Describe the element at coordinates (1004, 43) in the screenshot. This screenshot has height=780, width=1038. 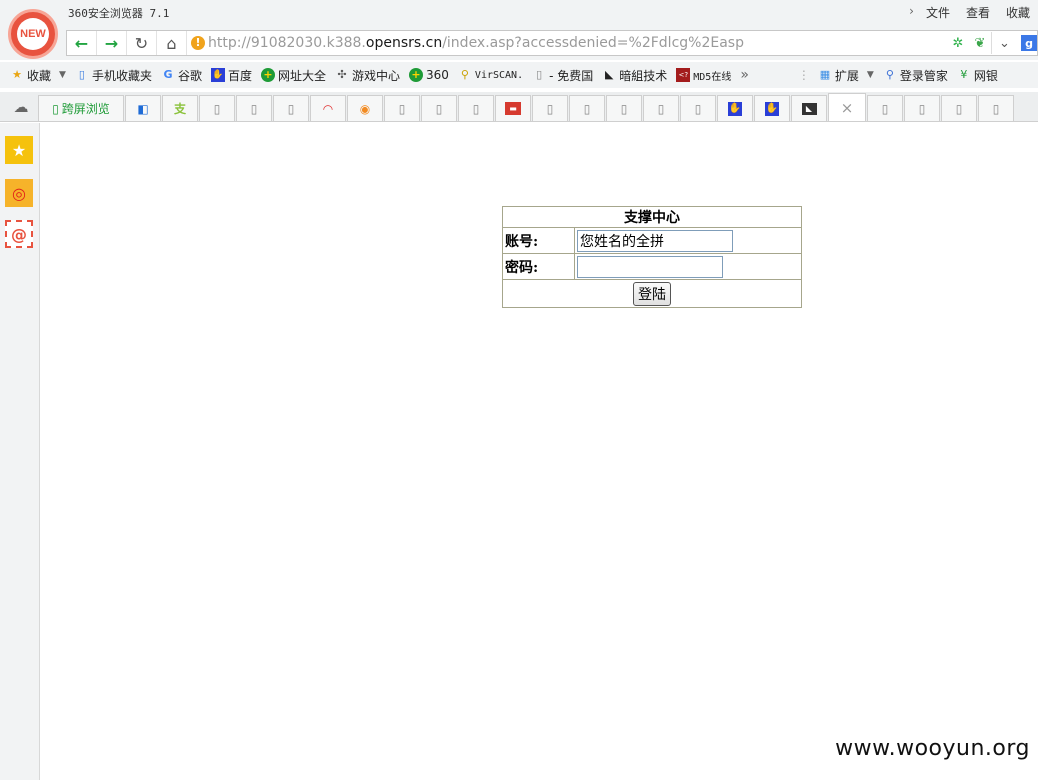
I see `address-dropdown-icon: ⌄` at that location.